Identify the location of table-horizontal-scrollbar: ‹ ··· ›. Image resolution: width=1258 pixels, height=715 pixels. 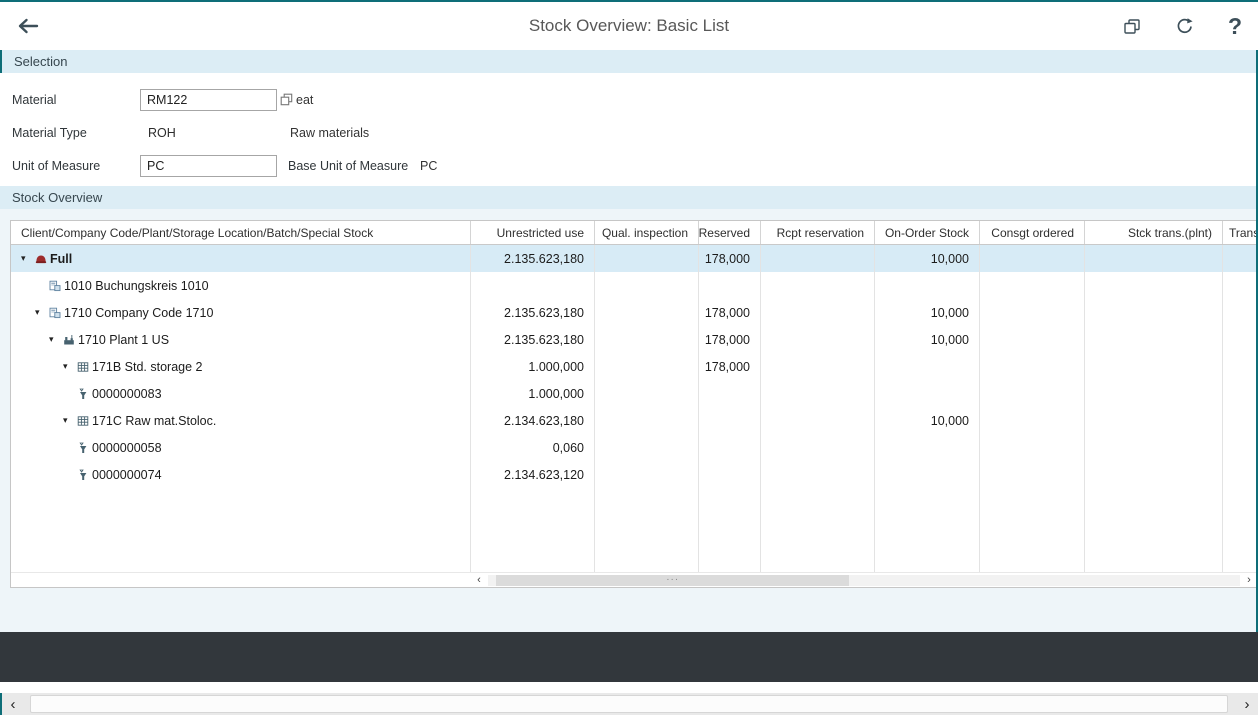
(634, 579).